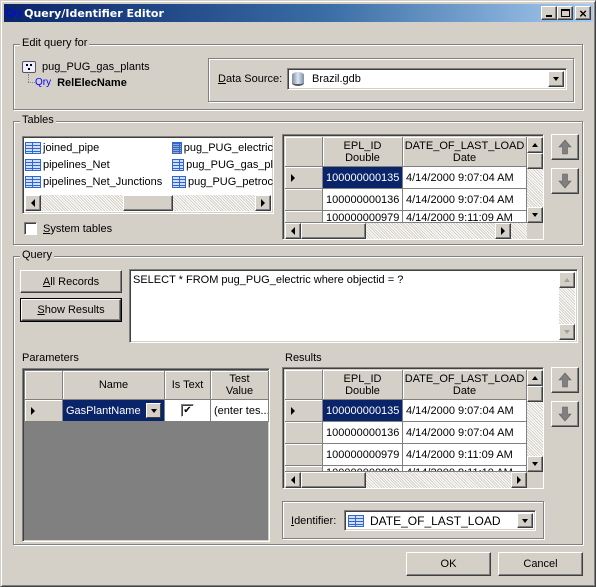 The height and width of the screenshot is (587, 596). What do you see at coordinates (153, 410) in the screenshot?
I see `parameter-name-dropdown-button` at bounding box center [153, 410].